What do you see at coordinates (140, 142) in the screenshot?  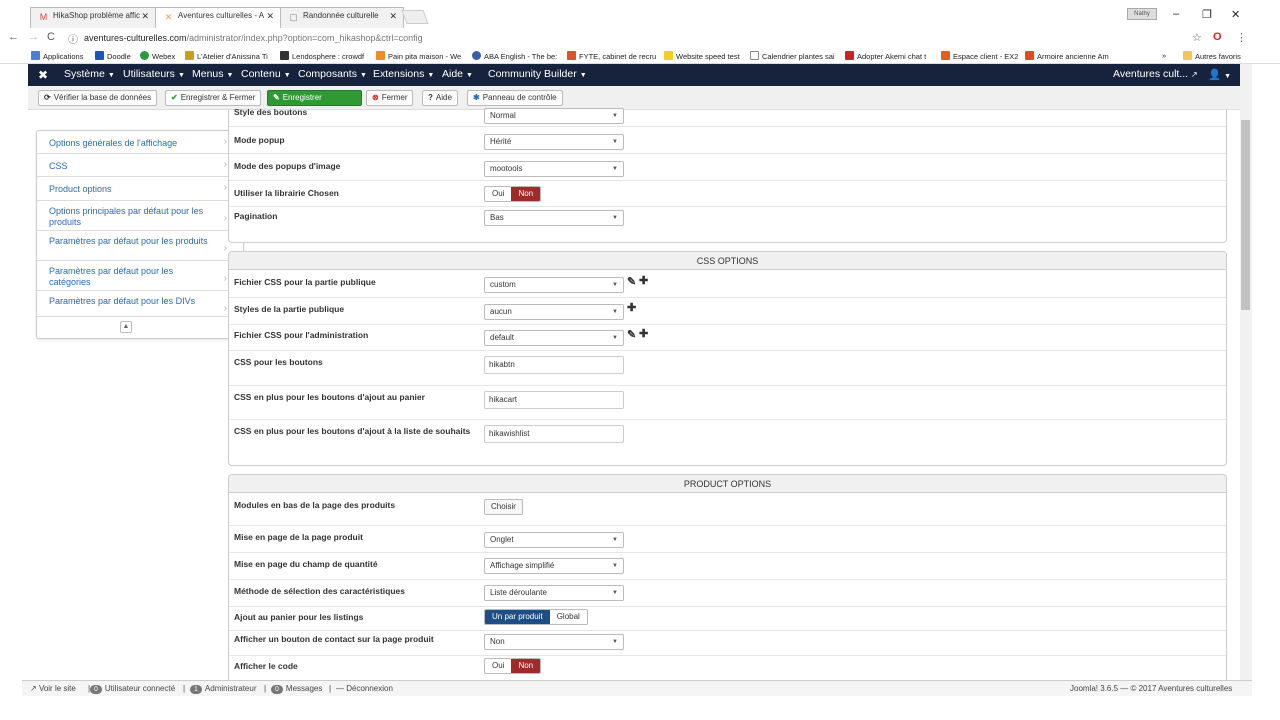 I see `sidebar-item-general-display: Options générales de l'affichage ›` at bounding box center [140, 142].